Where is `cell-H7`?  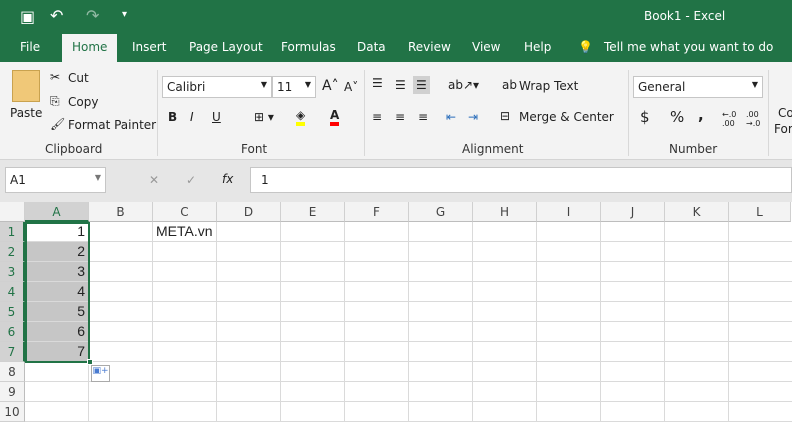 cell-H7 is located at coordinates (505, 352).